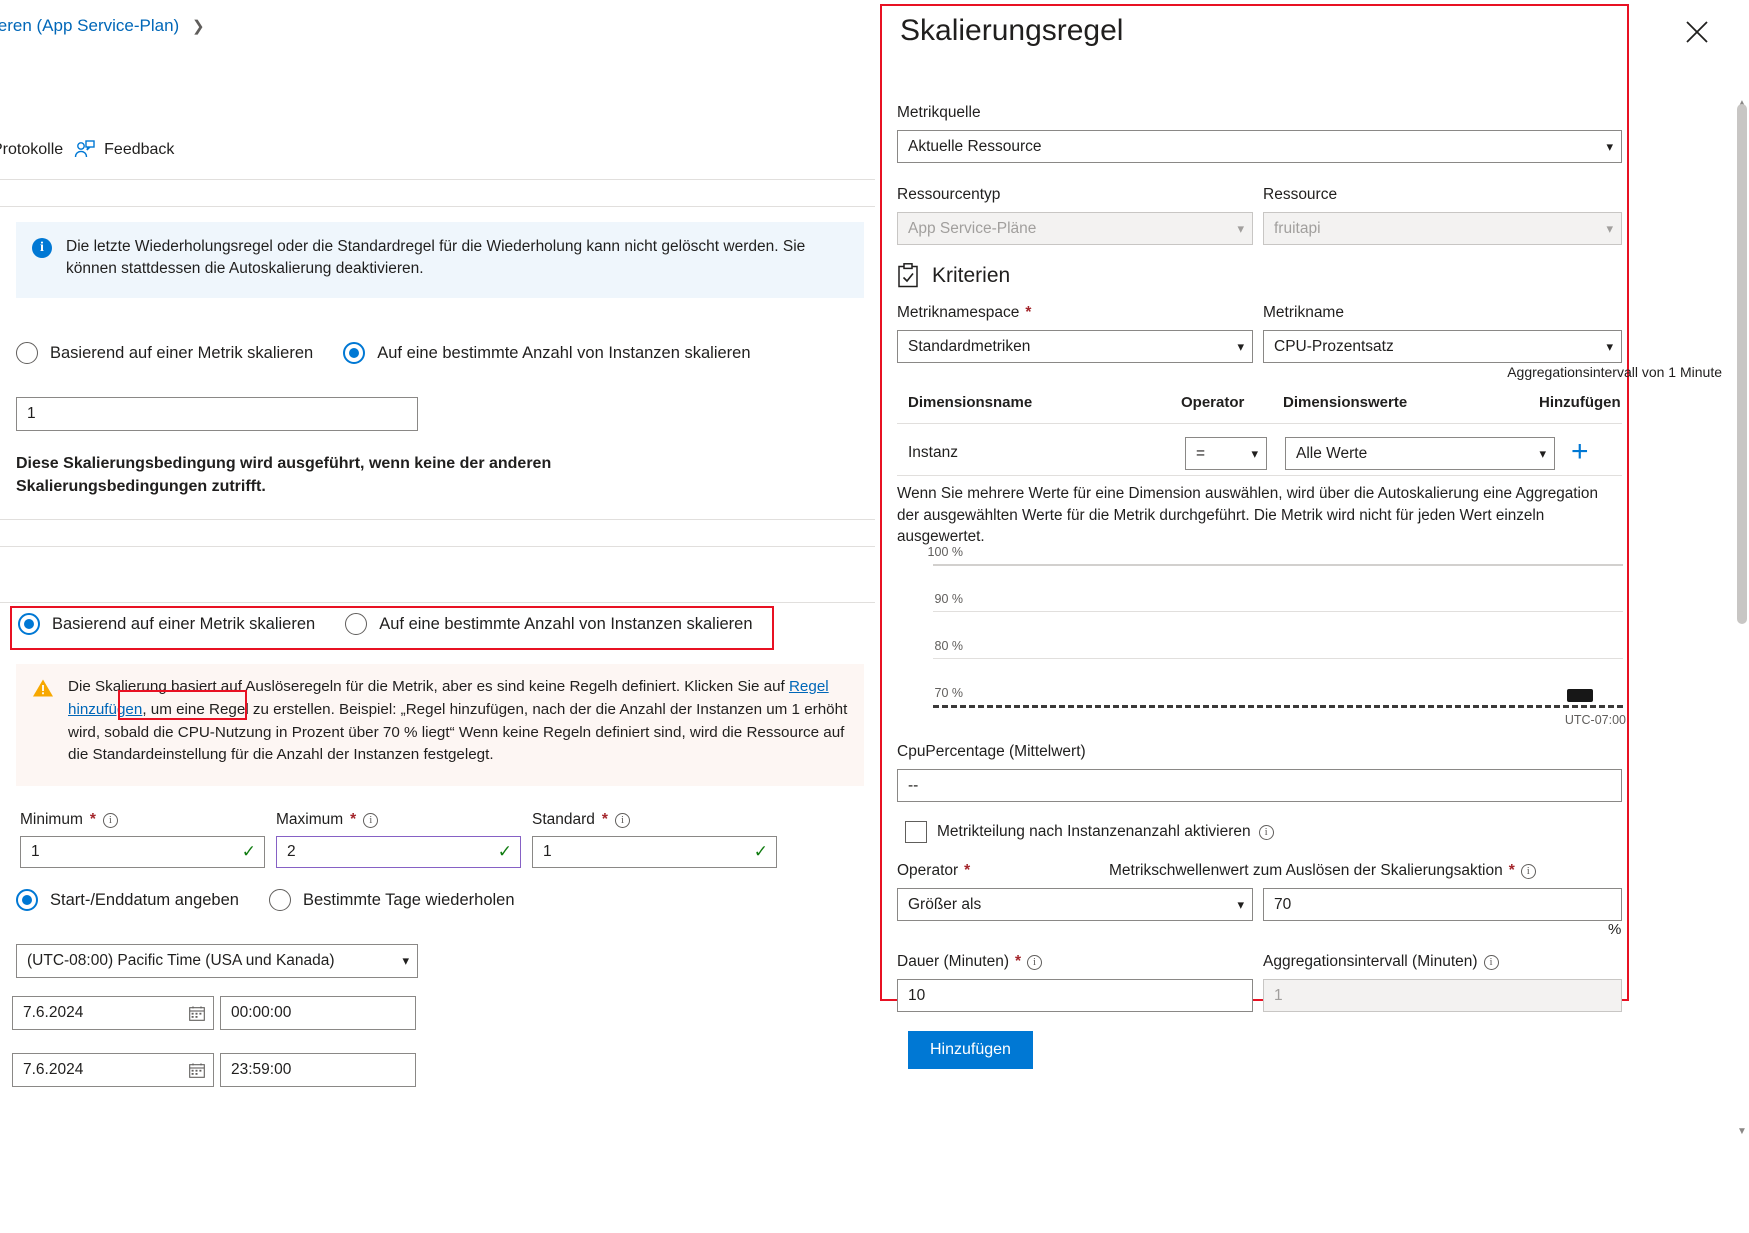  I want to click on schedule-repeat-days-label: Bestimmte Tage wiederholen, so click(408, 899).